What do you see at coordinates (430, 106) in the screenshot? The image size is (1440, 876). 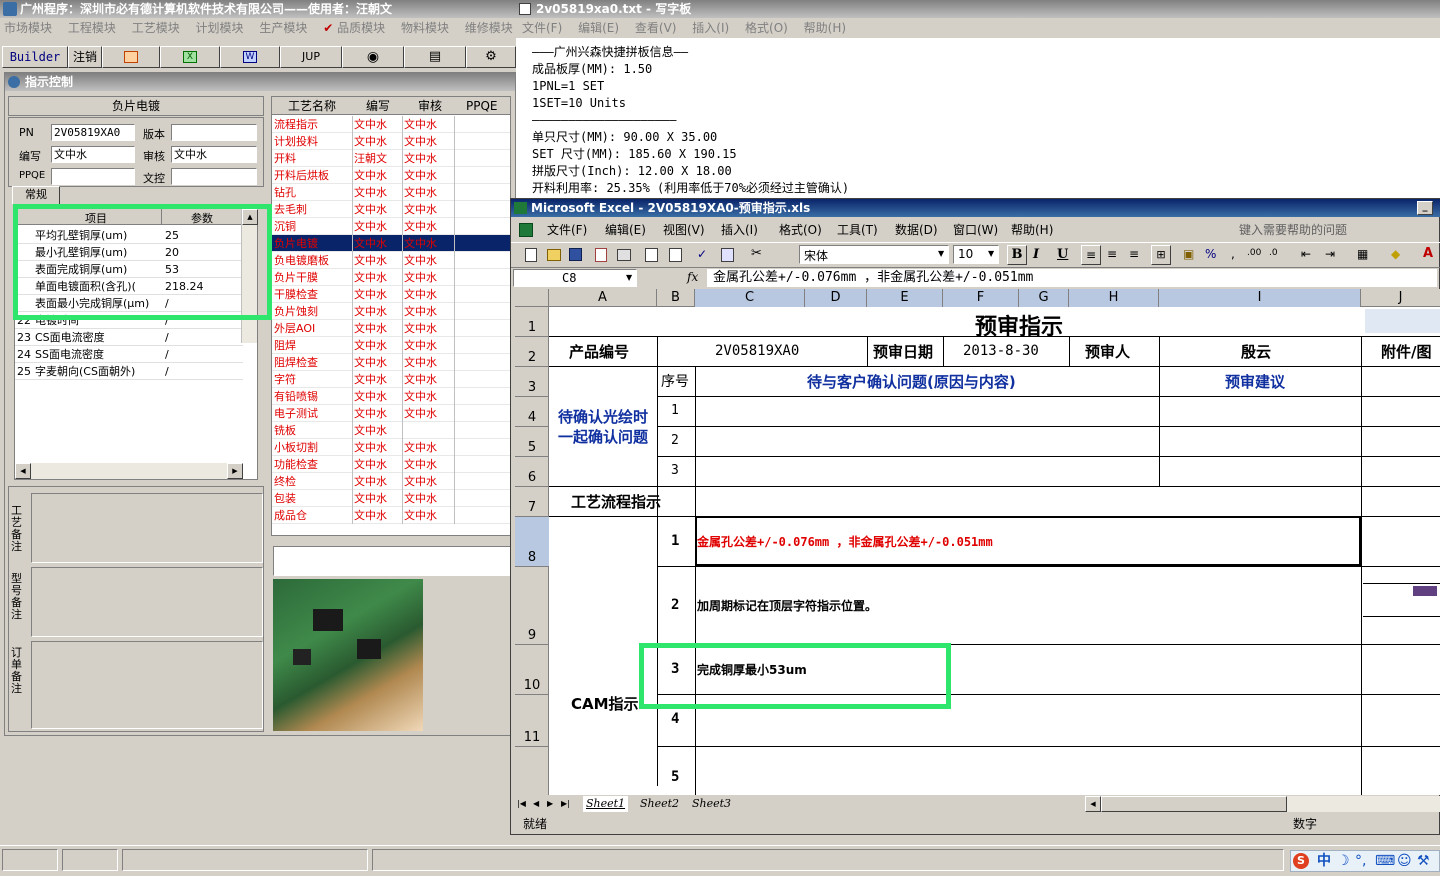 I see `process-col-review: 审核` at bounding box center [430, 106].